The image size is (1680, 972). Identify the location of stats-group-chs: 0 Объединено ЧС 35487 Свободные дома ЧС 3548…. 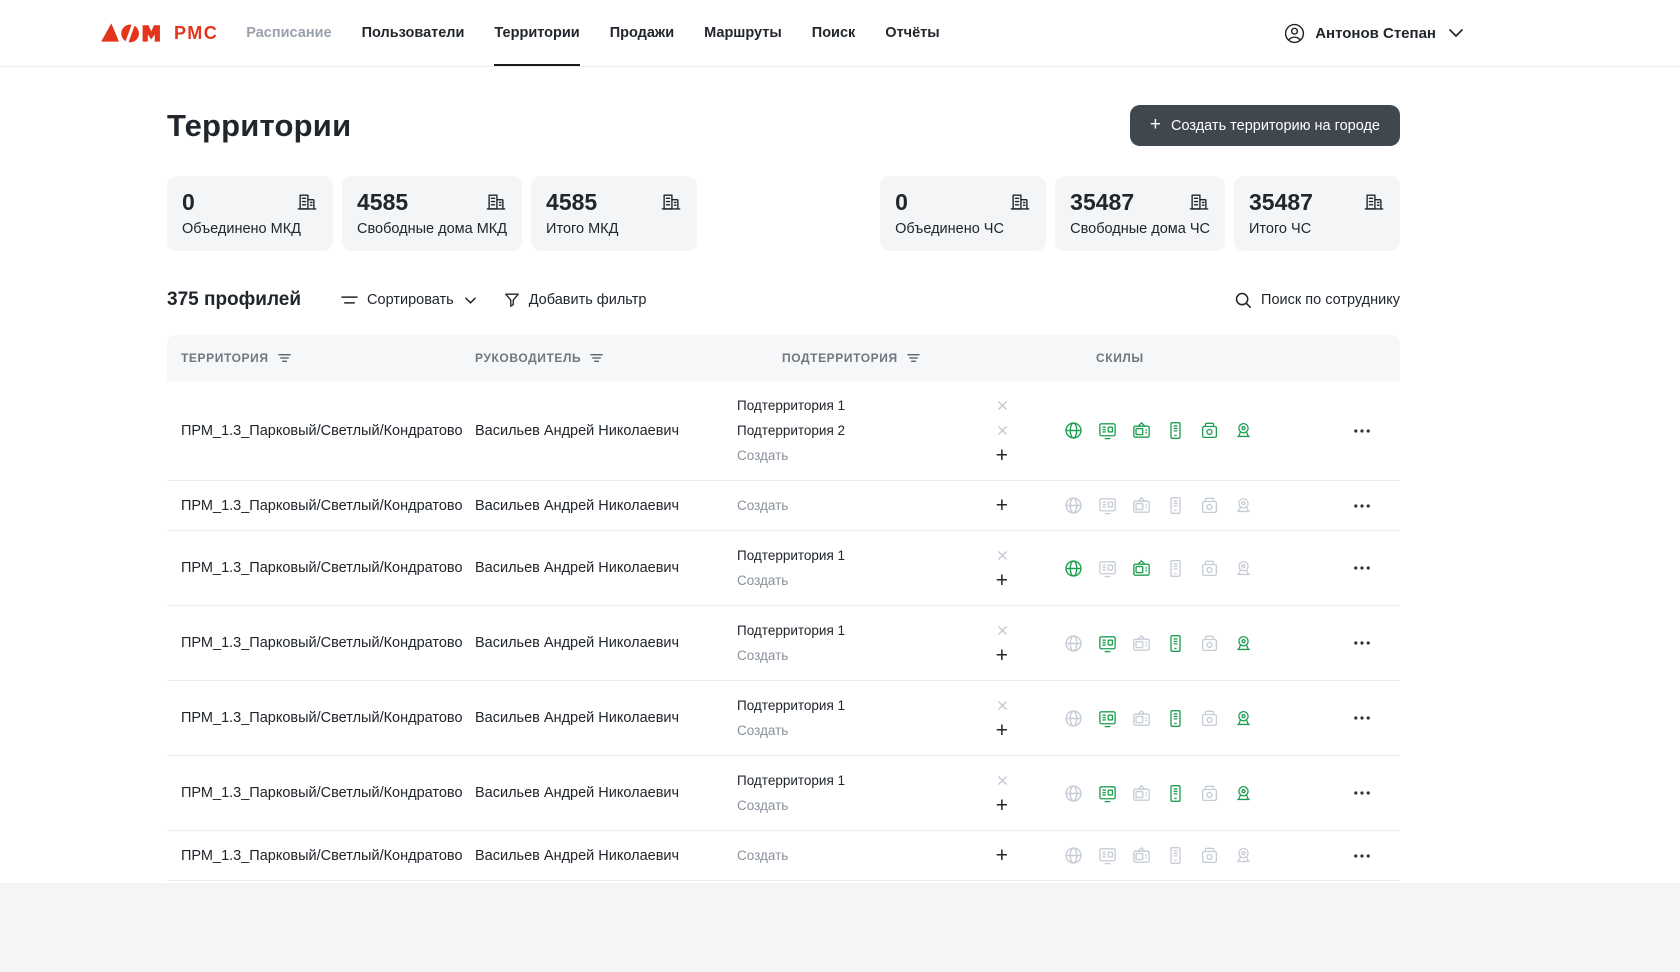
(1140, 213).